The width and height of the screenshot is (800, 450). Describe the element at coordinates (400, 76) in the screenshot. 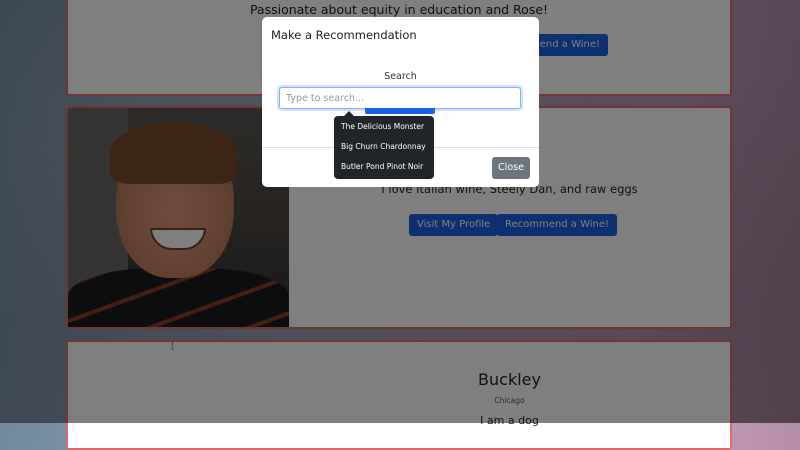

I see `search-label: Search` at that location.